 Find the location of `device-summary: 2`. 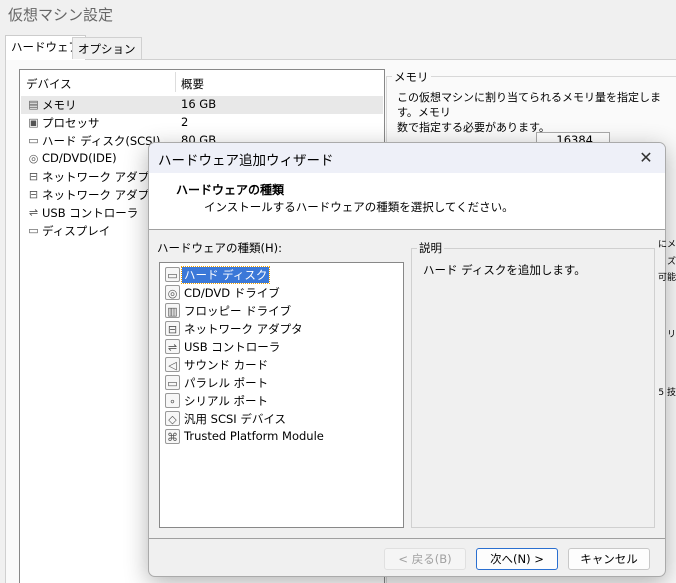

device-summary: 2 is located at coordinates (185, 122).